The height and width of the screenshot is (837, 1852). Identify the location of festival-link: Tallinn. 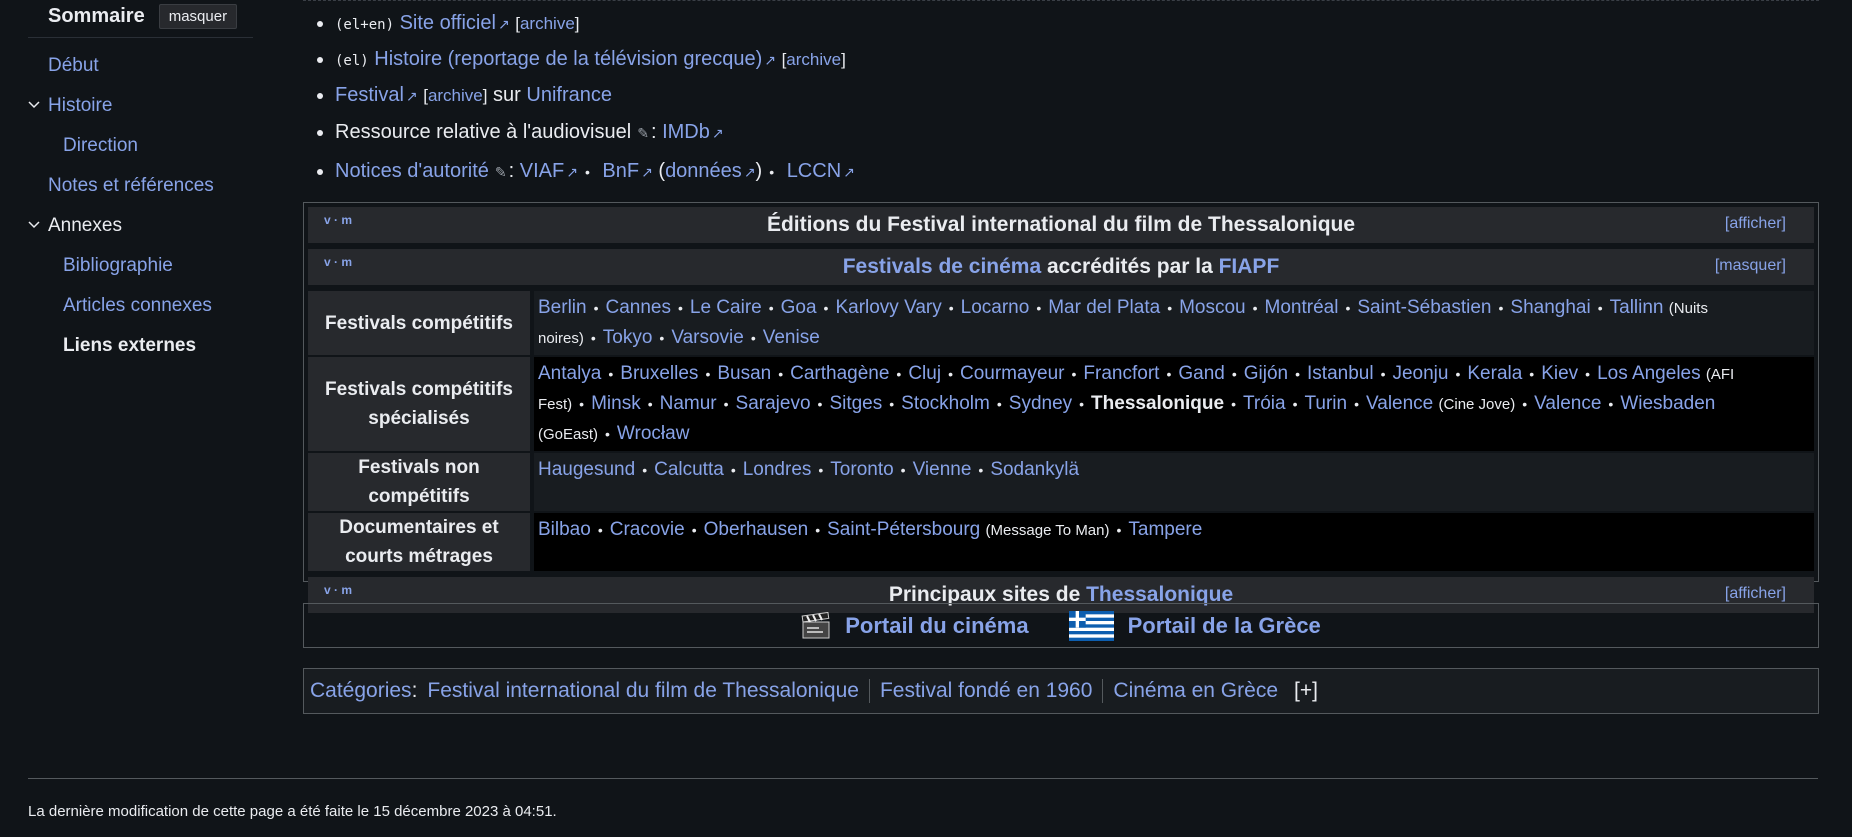
(1637, 307).